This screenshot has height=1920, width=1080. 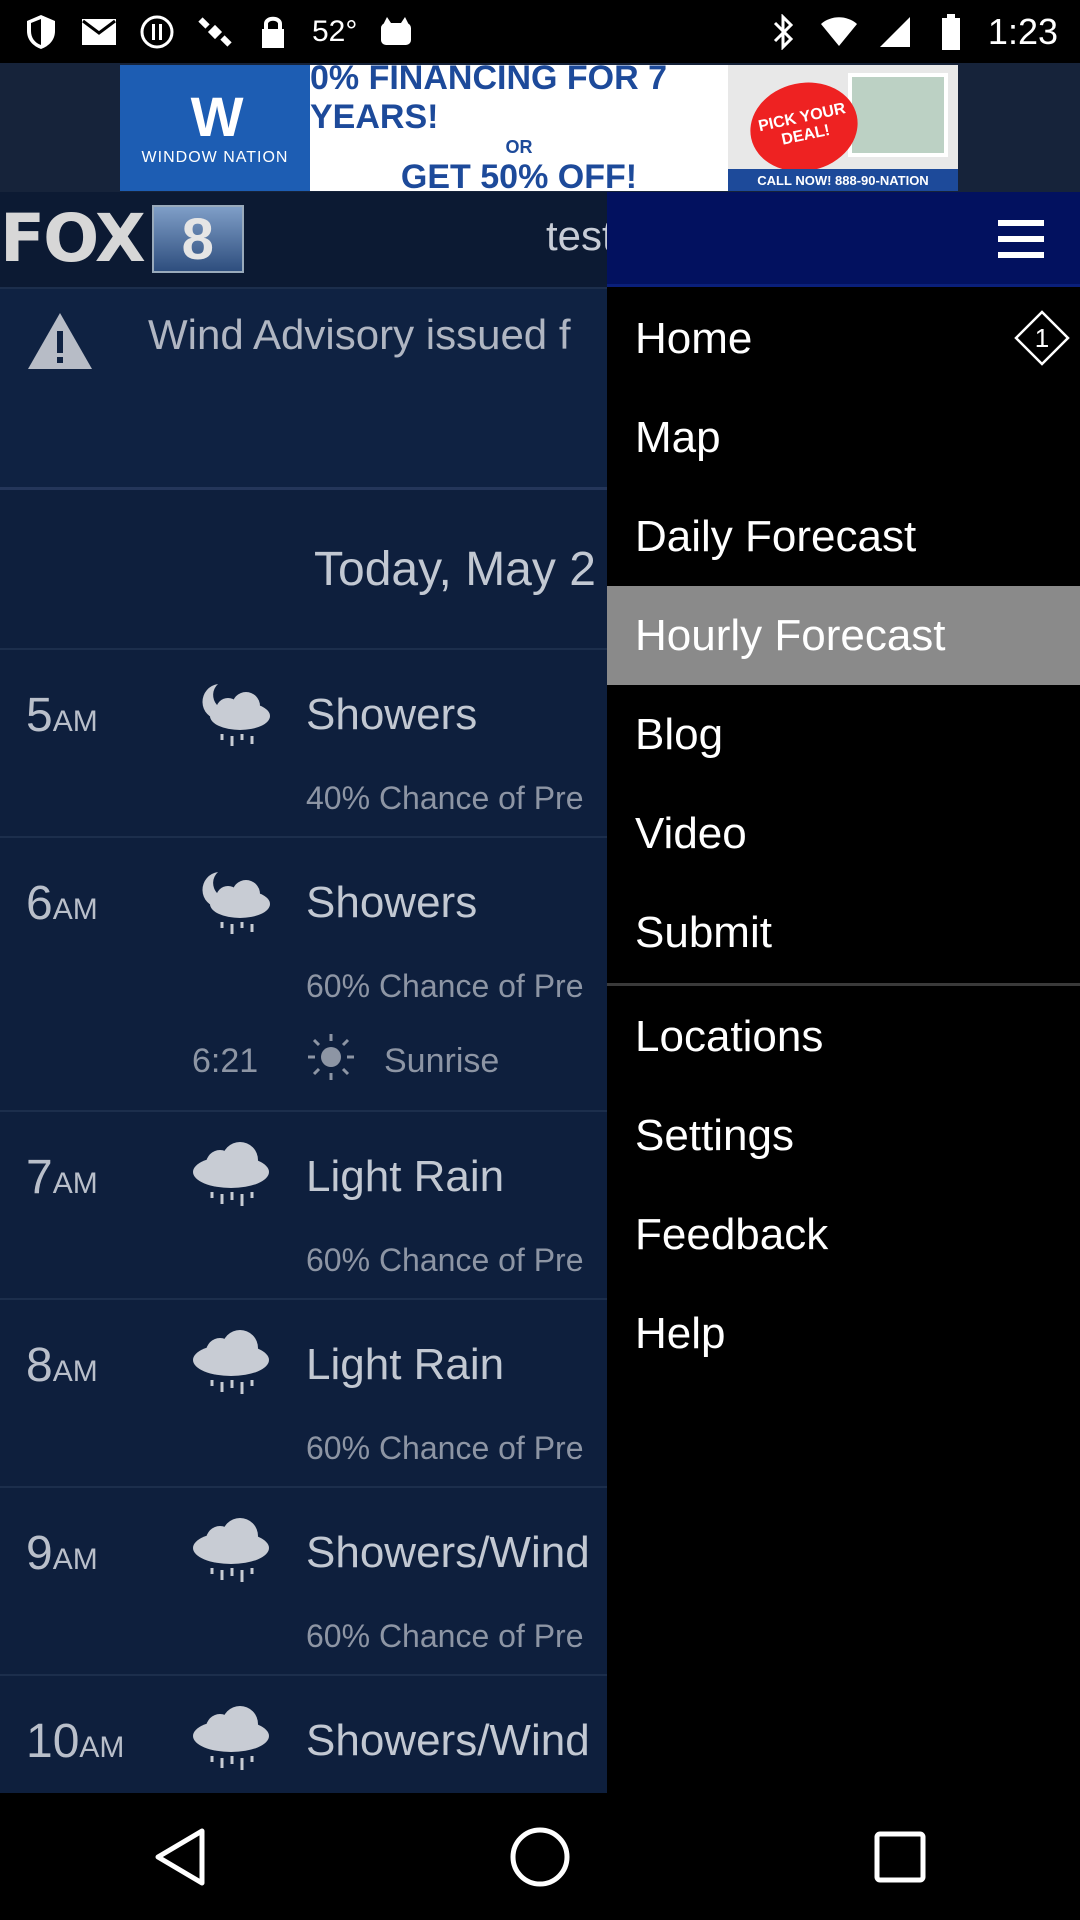 I want to click on advisory-text: Wind Advisory issued f, so click(x=359, y=334).